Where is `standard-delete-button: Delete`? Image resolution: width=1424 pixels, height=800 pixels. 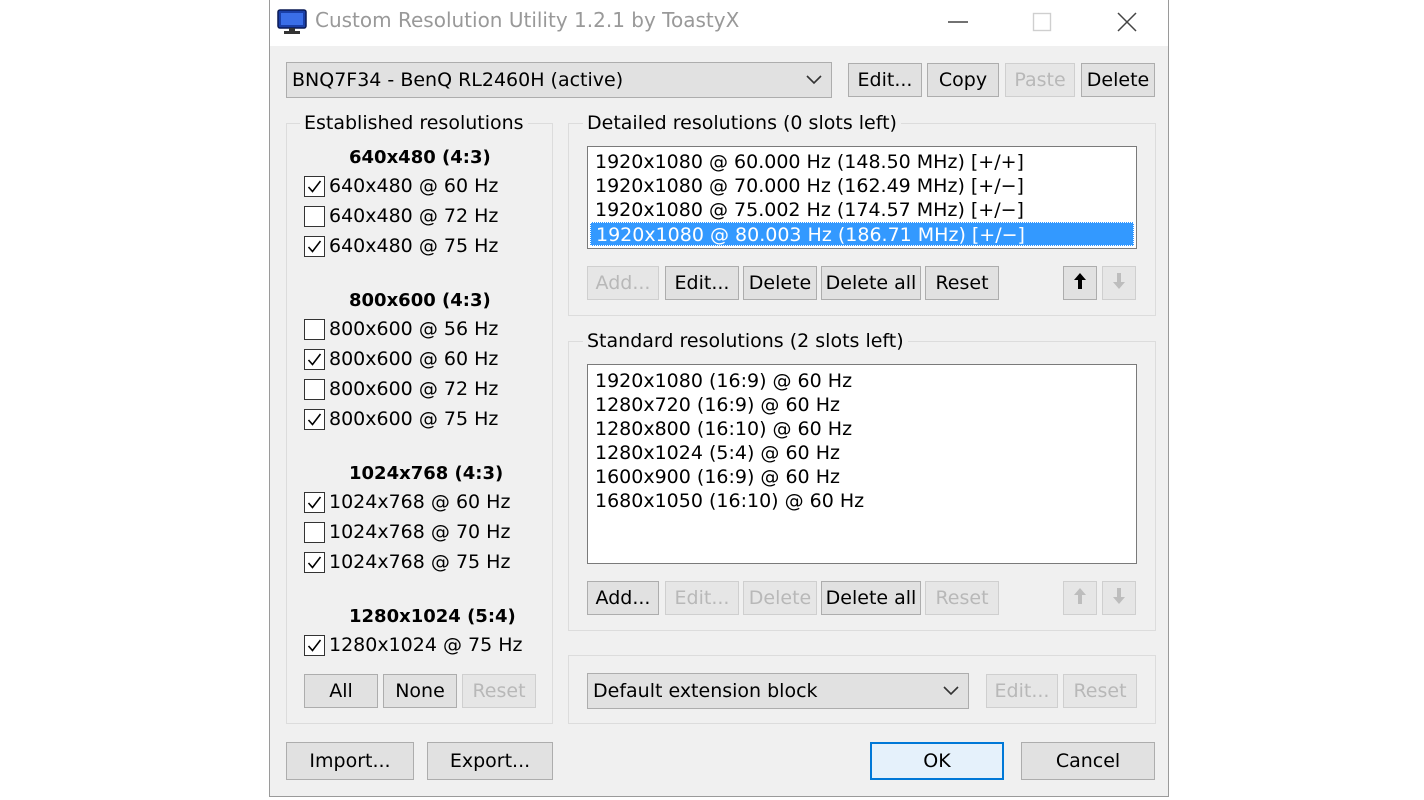
standard-delete-button: Delete is located at coordinates (780, 598).